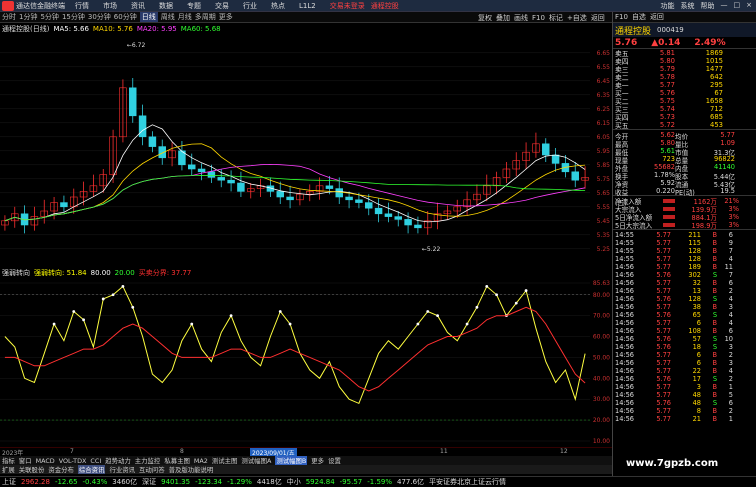 The width and height of the screenshot is (756, 487). Describe the element at coordinates (49, 17) in the screenshot. I see `period-5min: 5分钟` at that location.